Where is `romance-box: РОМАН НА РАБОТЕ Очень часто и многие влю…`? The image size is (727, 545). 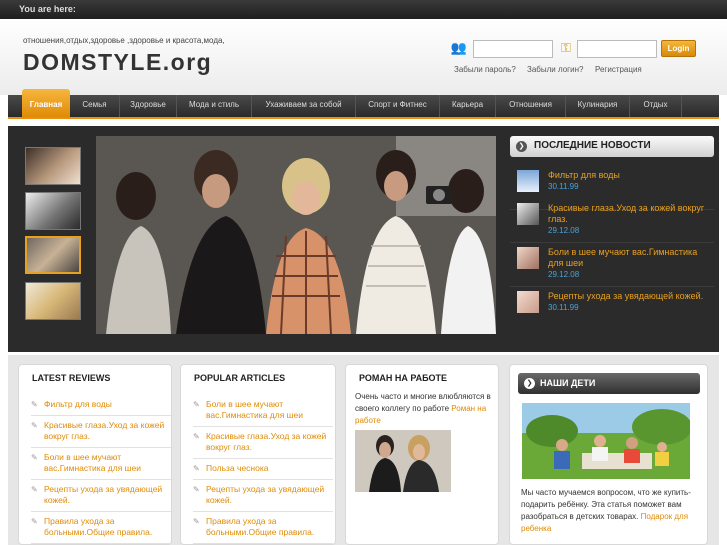 romance-box: РОМАН НА РАБОТЕ Очень часто и многие влю… is located at coordinates (422, 454).